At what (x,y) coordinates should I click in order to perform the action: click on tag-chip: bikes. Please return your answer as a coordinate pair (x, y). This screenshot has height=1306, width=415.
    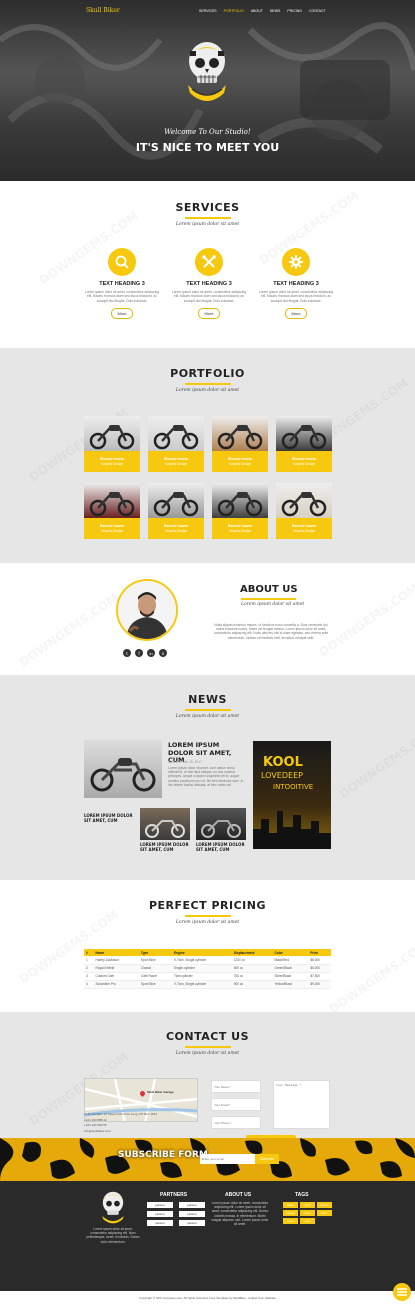
    Looking at the image, I should click on (290, 1205).